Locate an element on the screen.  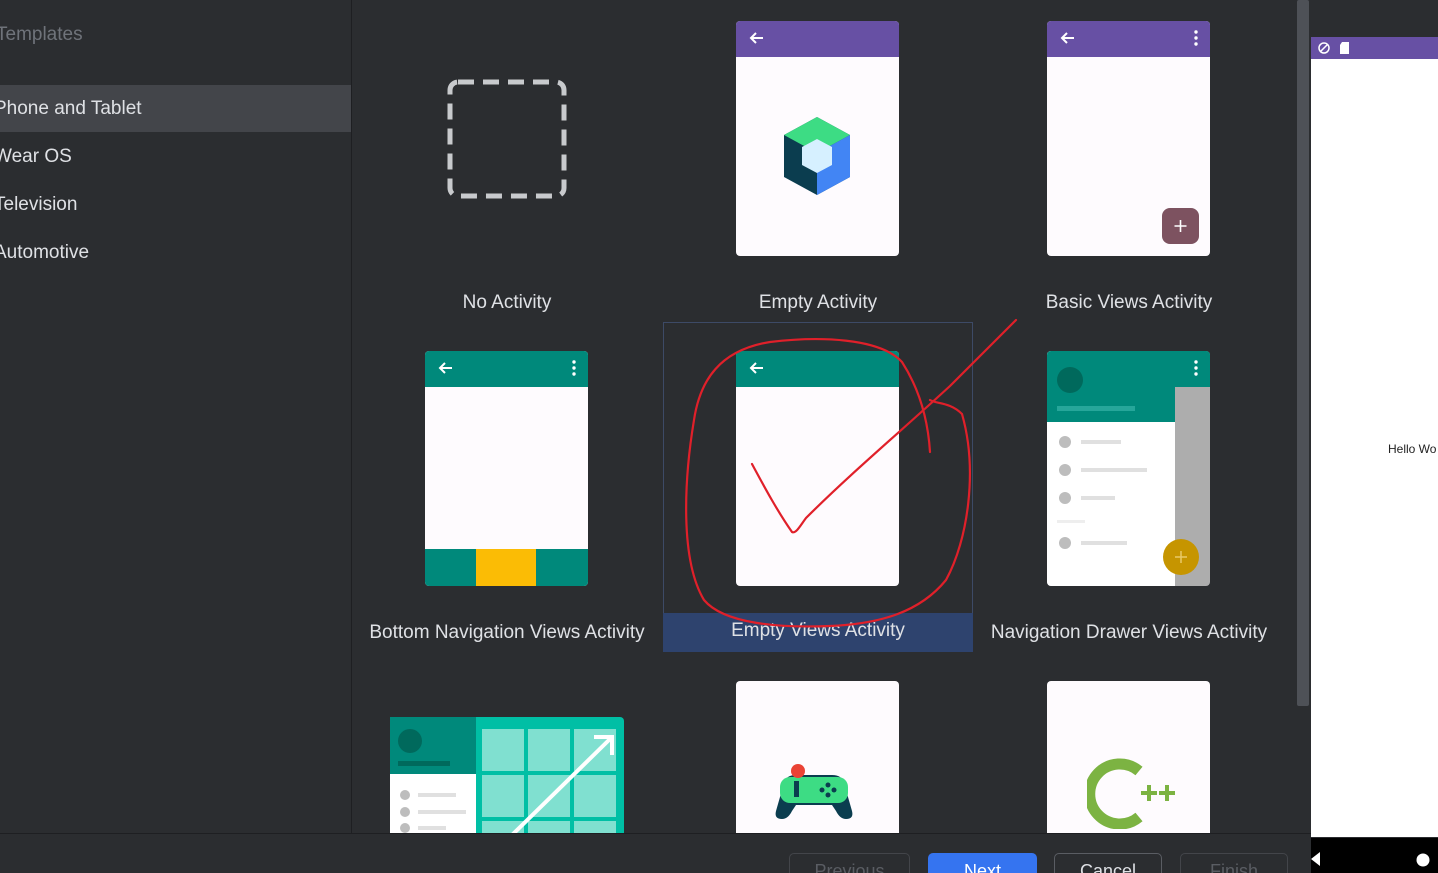
sidebar-item-phone-and-tablet: Phone and Tablet is located at coordinates (175, 108).